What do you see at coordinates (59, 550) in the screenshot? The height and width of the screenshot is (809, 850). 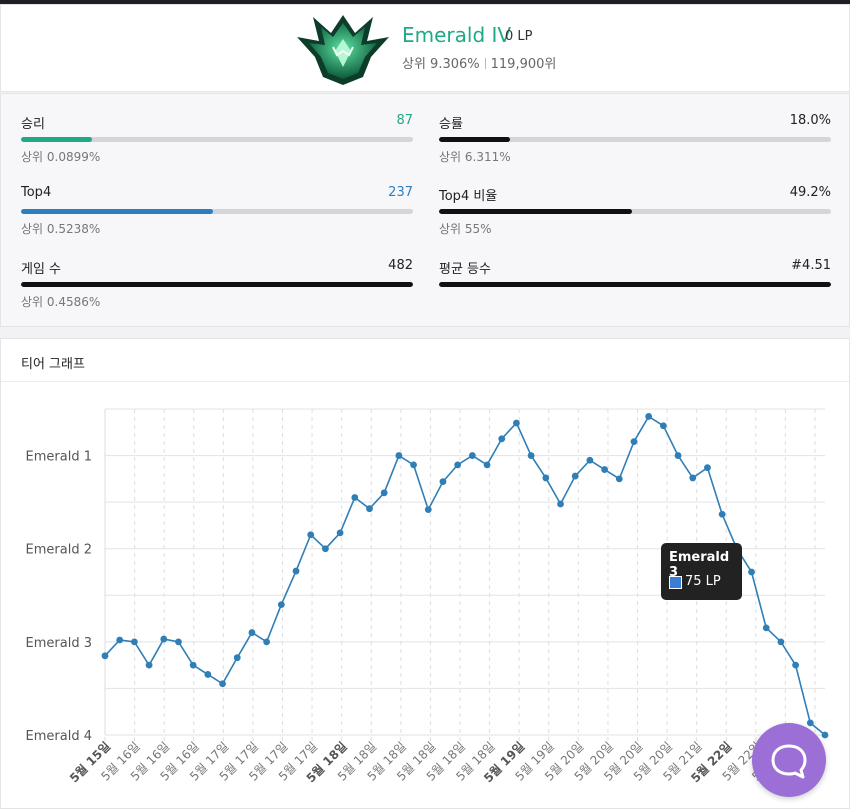 I see `y-tick-label: Emerald 2` at bounding box center [59, 550].